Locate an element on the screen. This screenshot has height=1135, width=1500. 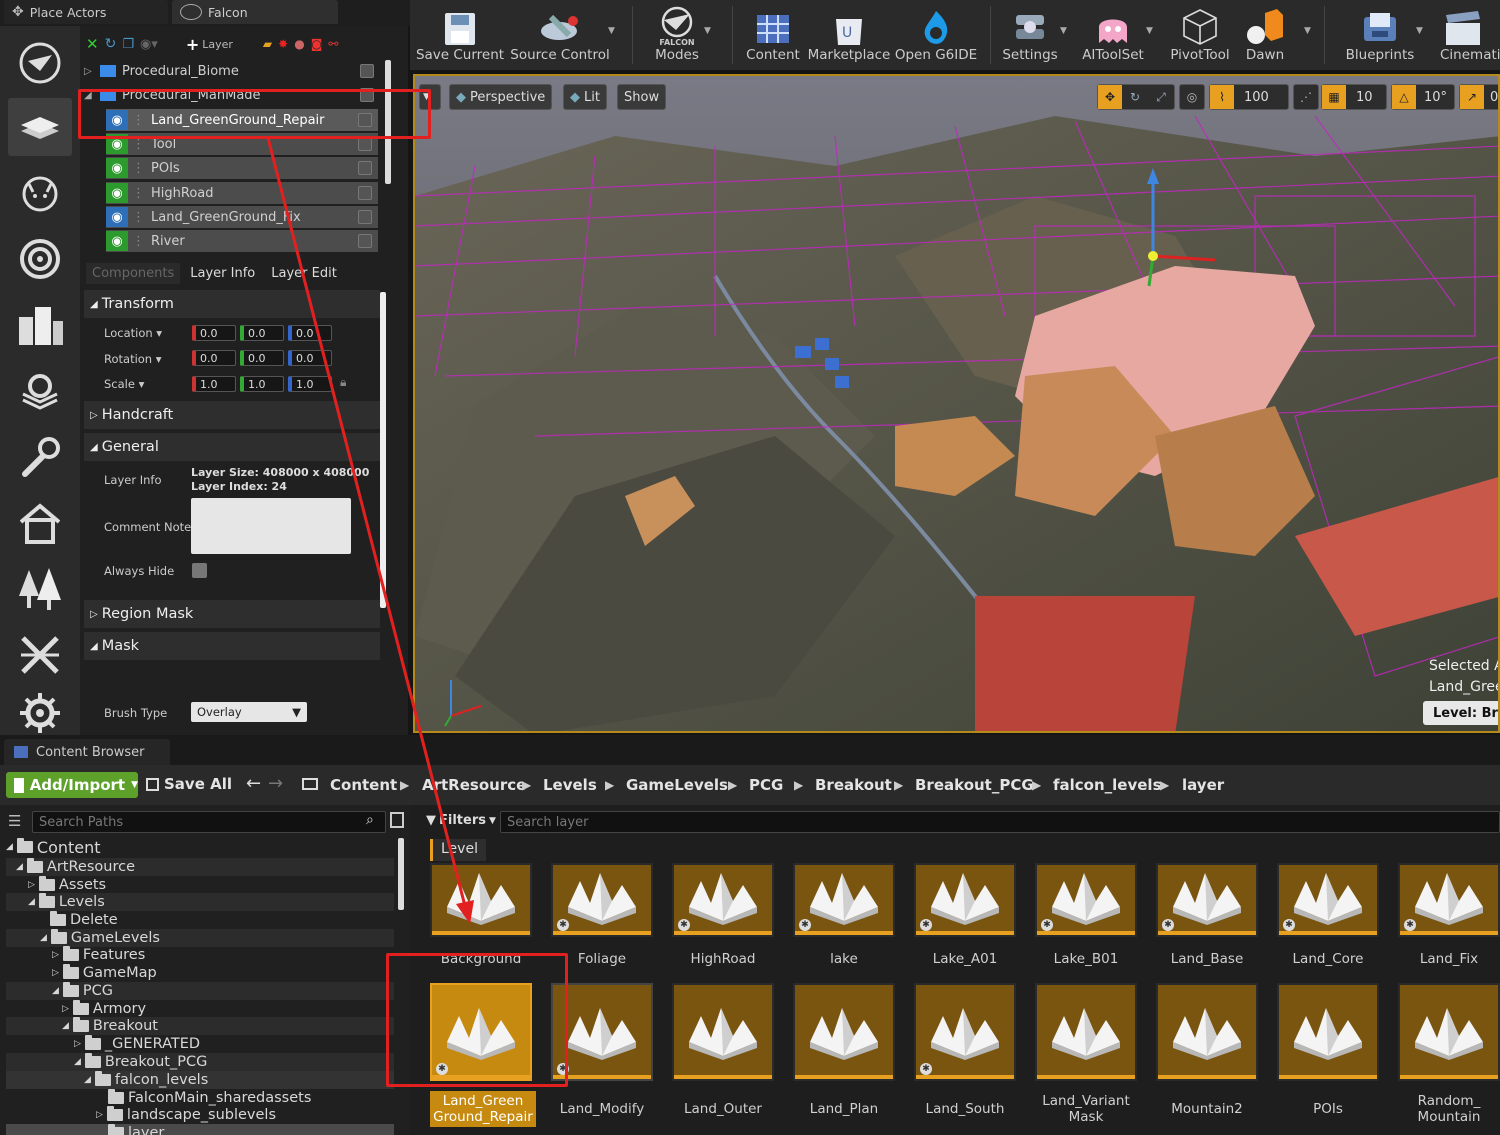
scale-label: Scale ▾ is located at coordinates (124, 384).